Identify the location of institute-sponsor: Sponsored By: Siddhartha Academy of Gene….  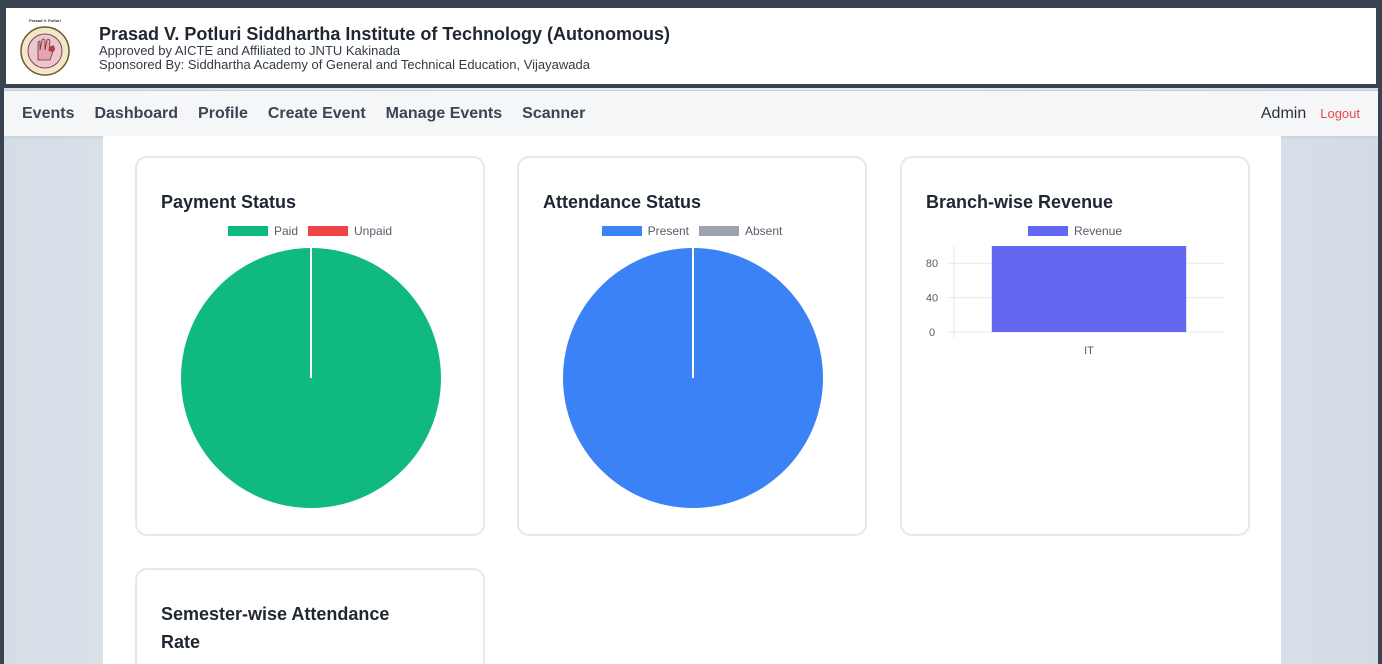
(344, 64).